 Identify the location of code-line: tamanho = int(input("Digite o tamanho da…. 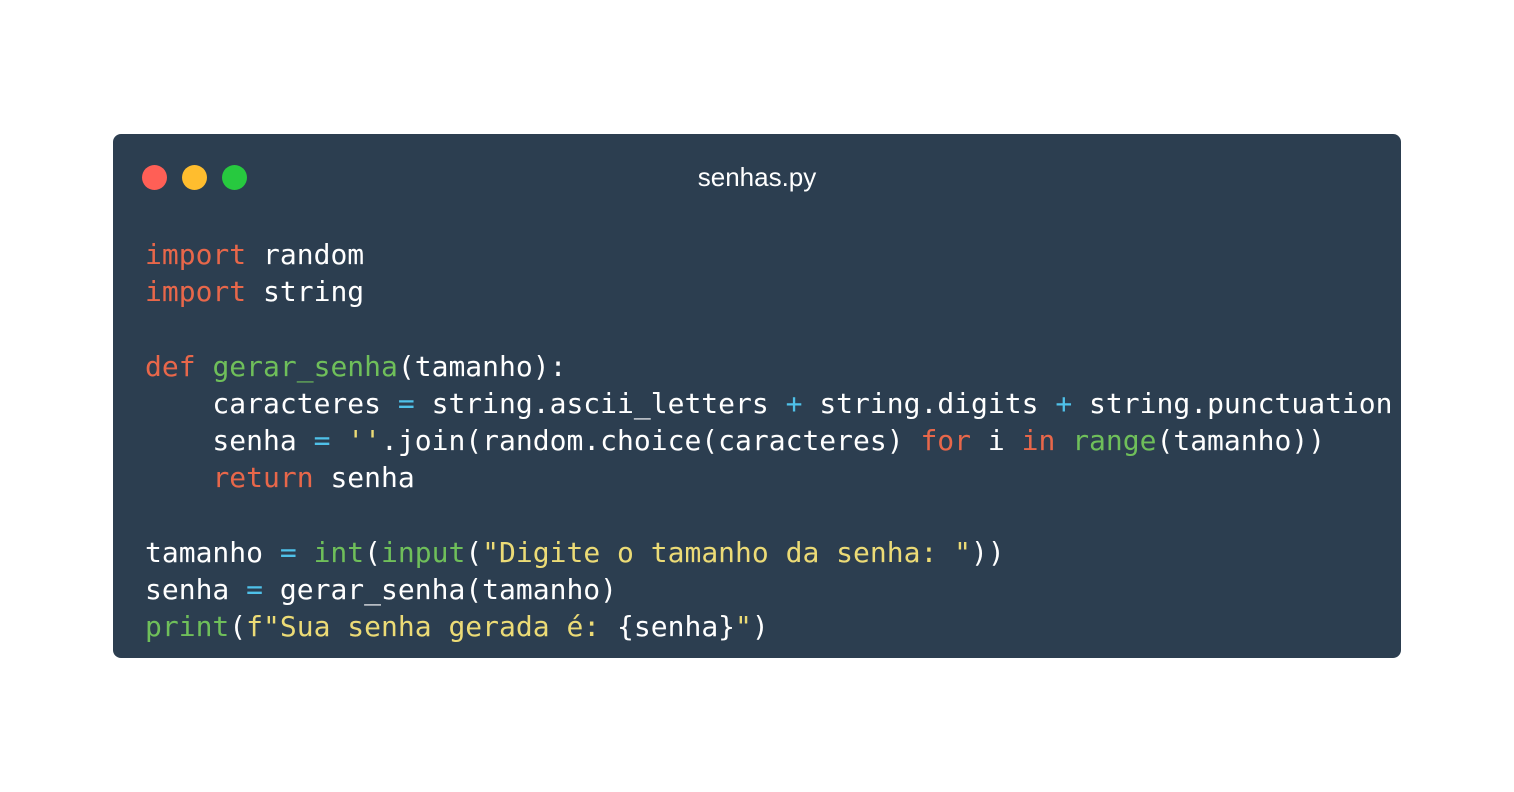
(769, 552).